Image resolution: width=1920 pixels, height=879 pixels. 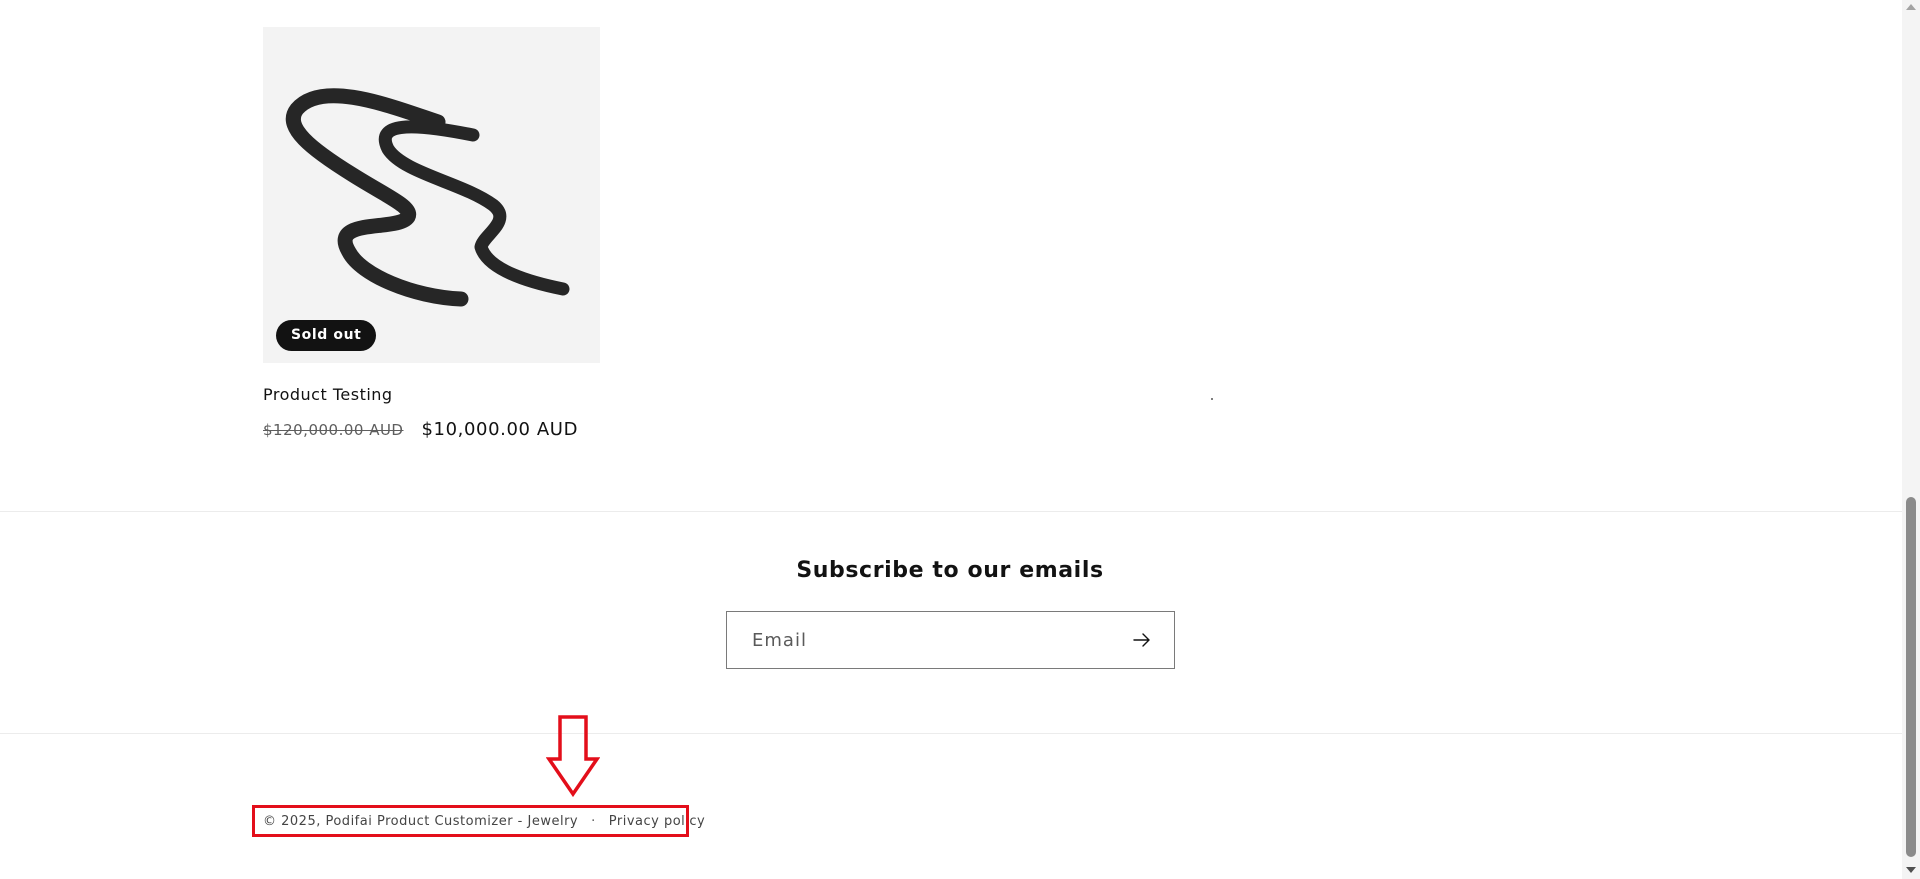 I want to click on annotation-highlight-box, so click(x=470, y=821).